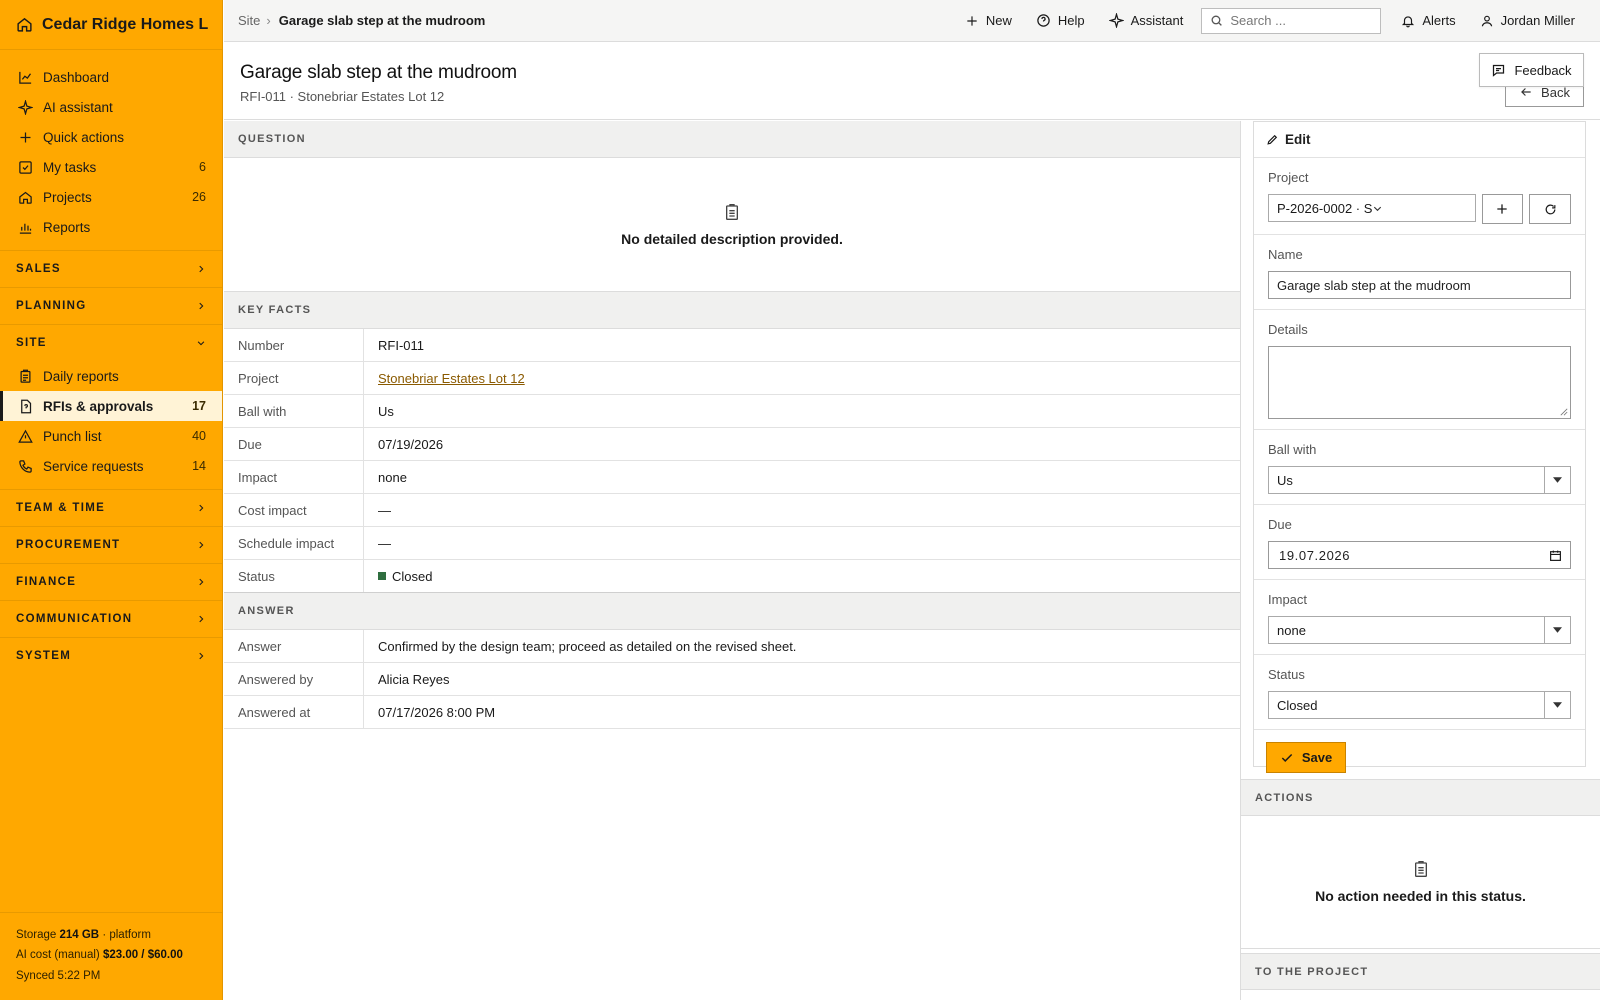 Image resolution: width=1600 pixels, height=1000 pixels. Describe the element at coordinates (111, 197) in the screenshot. I see `sidebar-item-projects: Projects 26` at that location.